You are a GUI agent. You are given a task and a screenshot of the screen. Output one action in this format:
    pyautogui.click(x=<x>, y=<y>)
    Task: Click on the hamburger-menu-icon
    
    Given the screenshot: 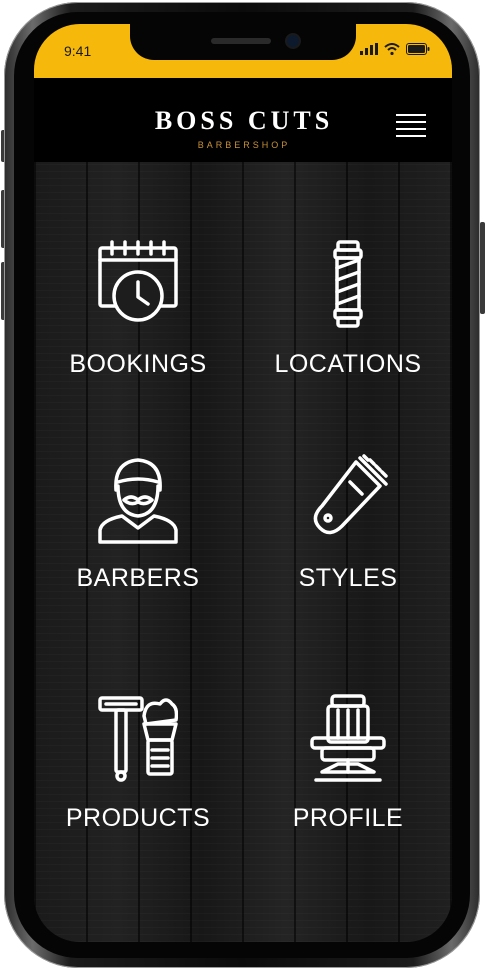 What is the action you would take?
    pyautogui.click(x=411, y=126)
    